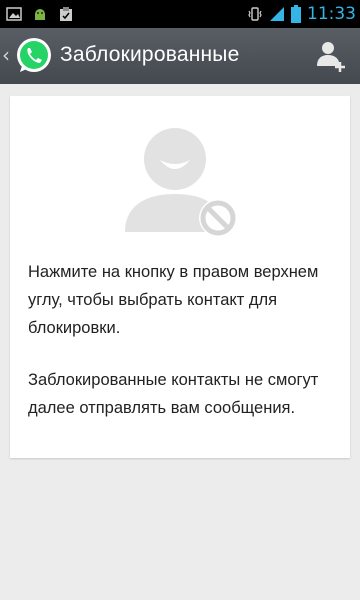 The image size is (360, 600). I want to click on add-contact-icon, so click(330, 56).